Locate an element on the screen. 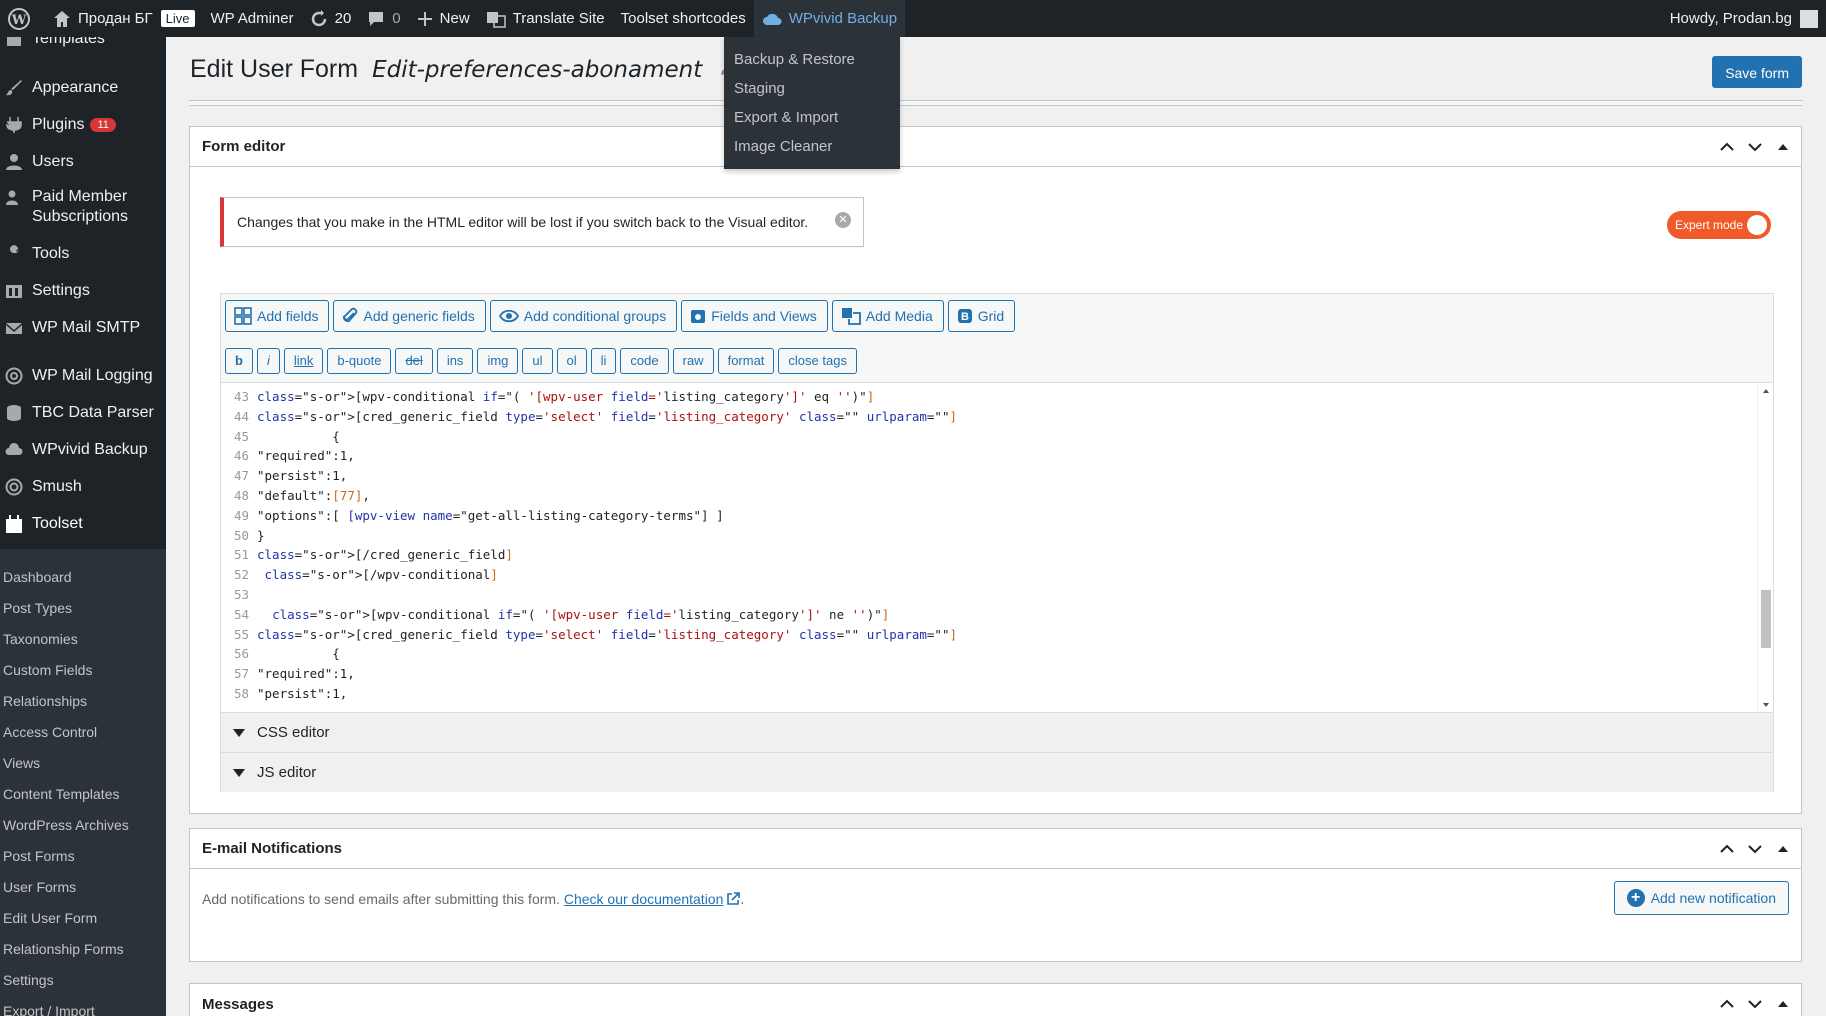  dropdown-item-image-cleaner: Image Cleaner is located at coordinates (812, 146).